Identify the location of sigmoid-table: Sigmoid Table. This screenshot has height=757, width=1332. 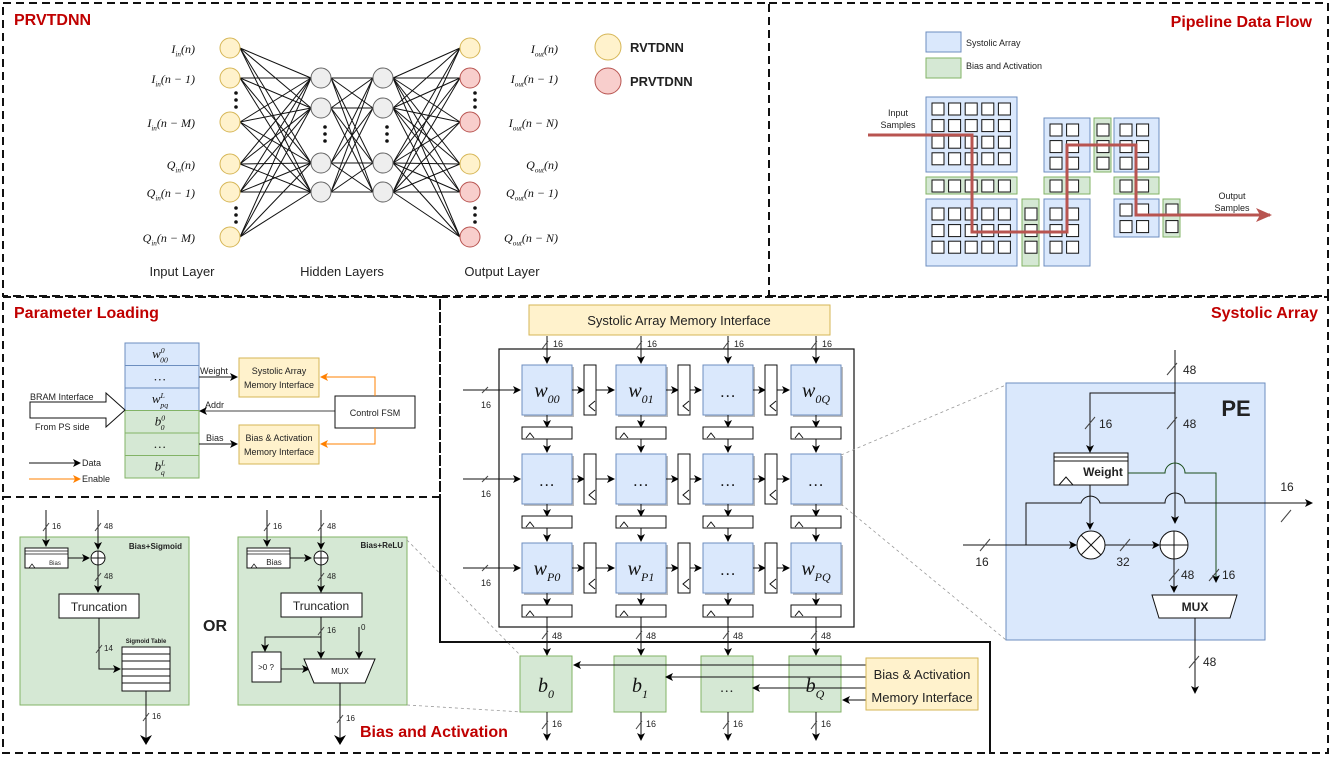
(146, 665).